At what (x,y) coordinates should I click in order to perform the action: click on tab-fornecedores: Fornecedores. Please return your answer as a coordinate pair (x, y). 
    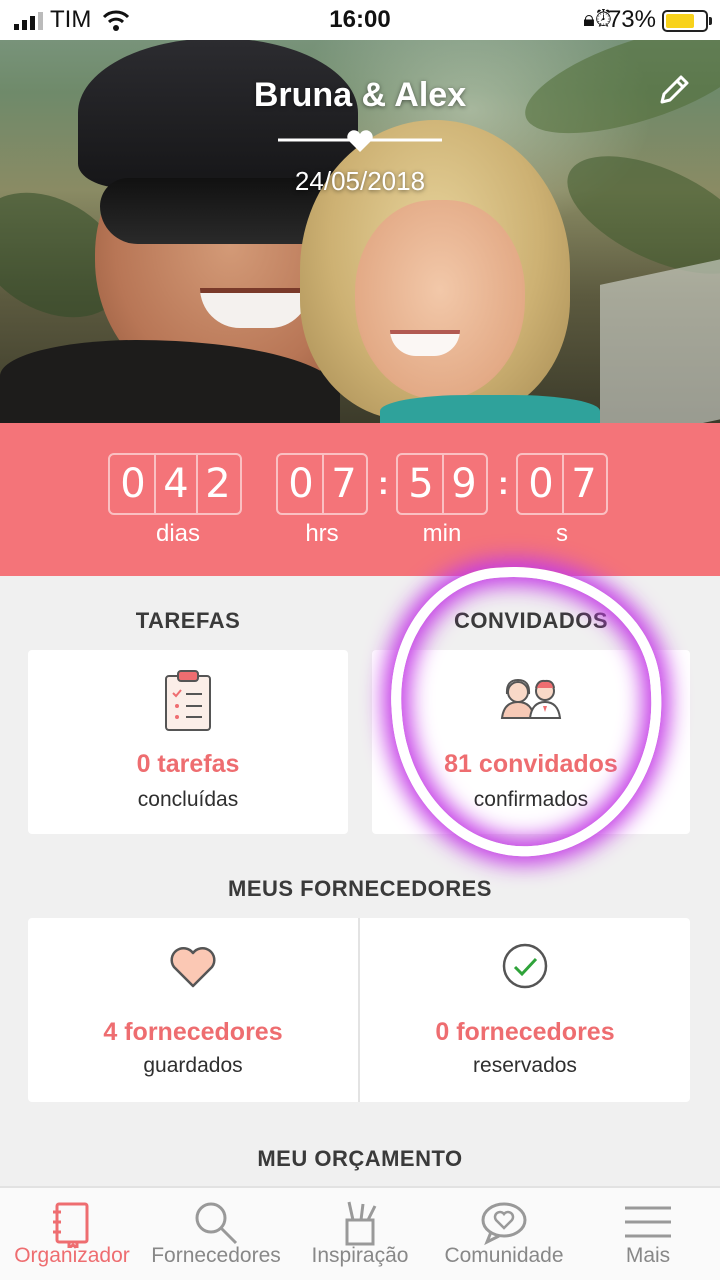
    Looking at the image, I should click on (216, 1234).